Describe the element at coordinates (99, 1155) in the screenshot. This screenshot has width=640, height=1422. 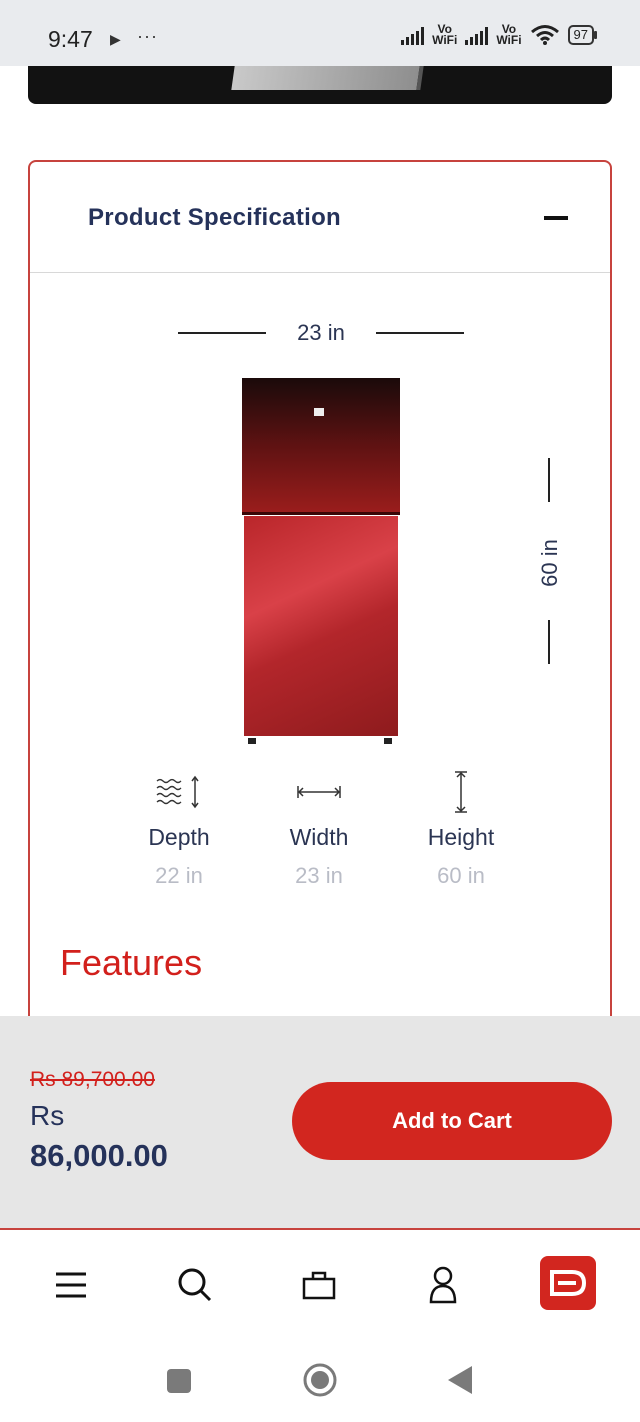
I see `price-value: 86,000.00` at that location.